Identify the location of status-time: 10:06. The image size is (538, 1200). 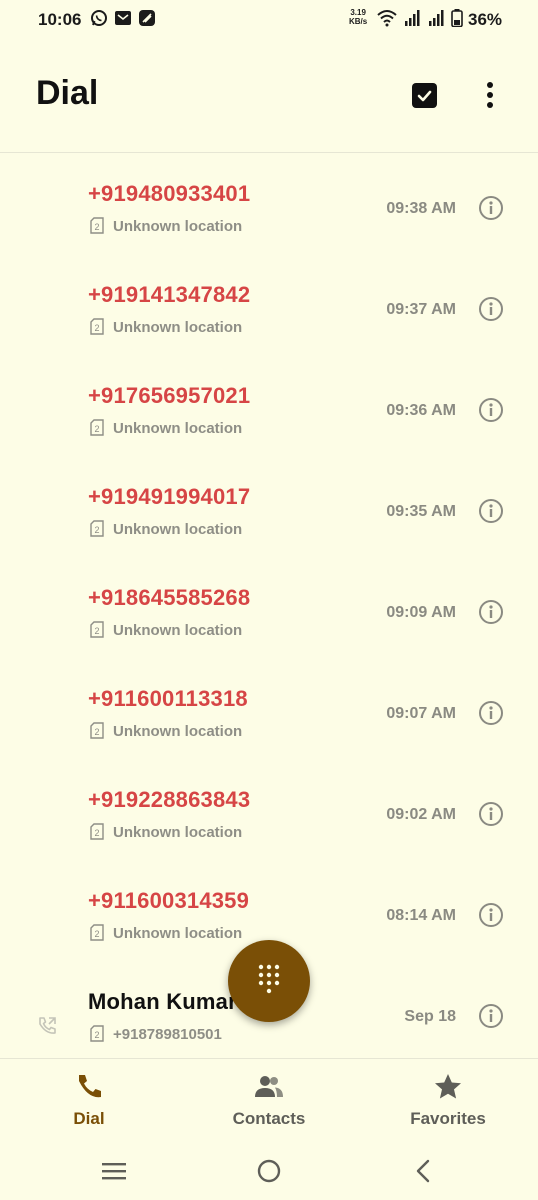
(60, 19).